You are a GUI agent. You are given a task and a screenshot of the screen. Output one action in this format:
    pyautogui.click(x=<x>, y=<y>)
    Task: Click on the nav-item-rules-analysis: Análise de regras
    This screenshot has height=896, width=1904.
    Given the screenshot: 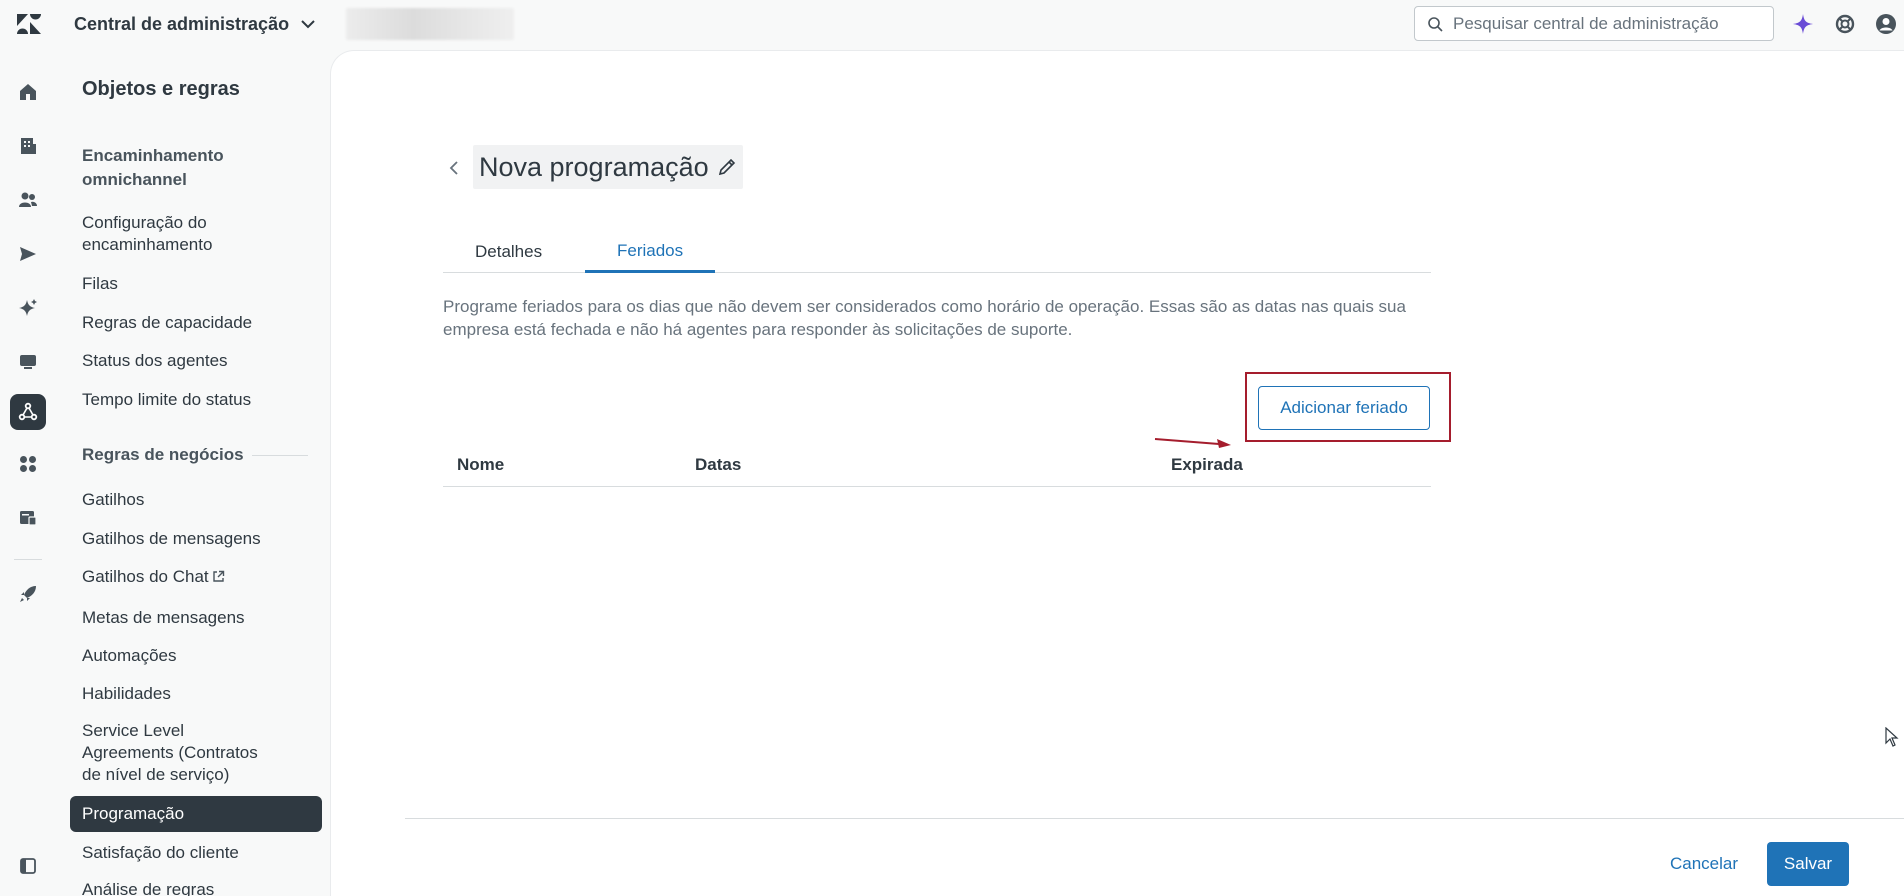 What is the action you would take?
    pyautogui.click(x=196, y=887)
    